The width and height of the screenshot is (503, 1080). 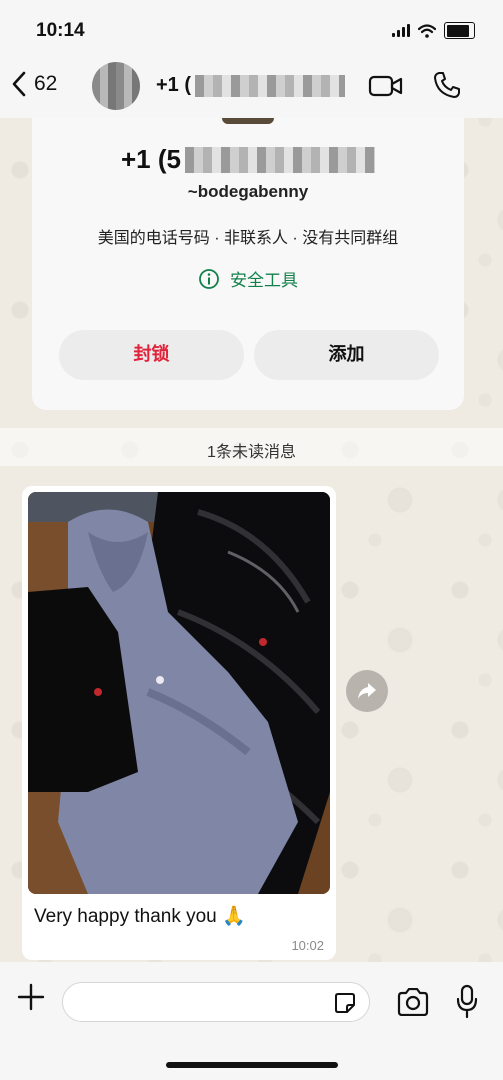 I want to click on chevron-left-icon, so click(x=19, y=84).